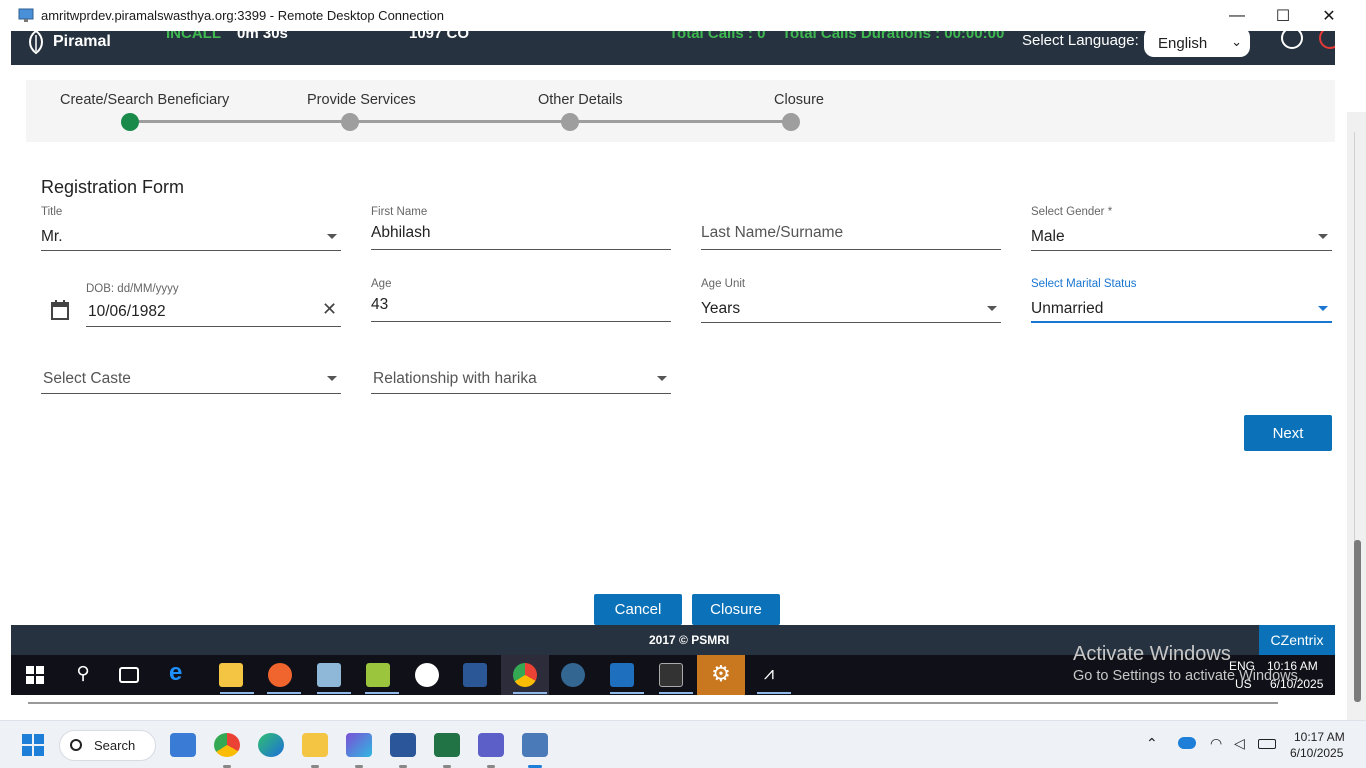 The width and height of the screenshot is (1366, 768). Describe the element at coordinates (638, 609) in the screenshot. I see `cancel-button: Cancel` at that location.